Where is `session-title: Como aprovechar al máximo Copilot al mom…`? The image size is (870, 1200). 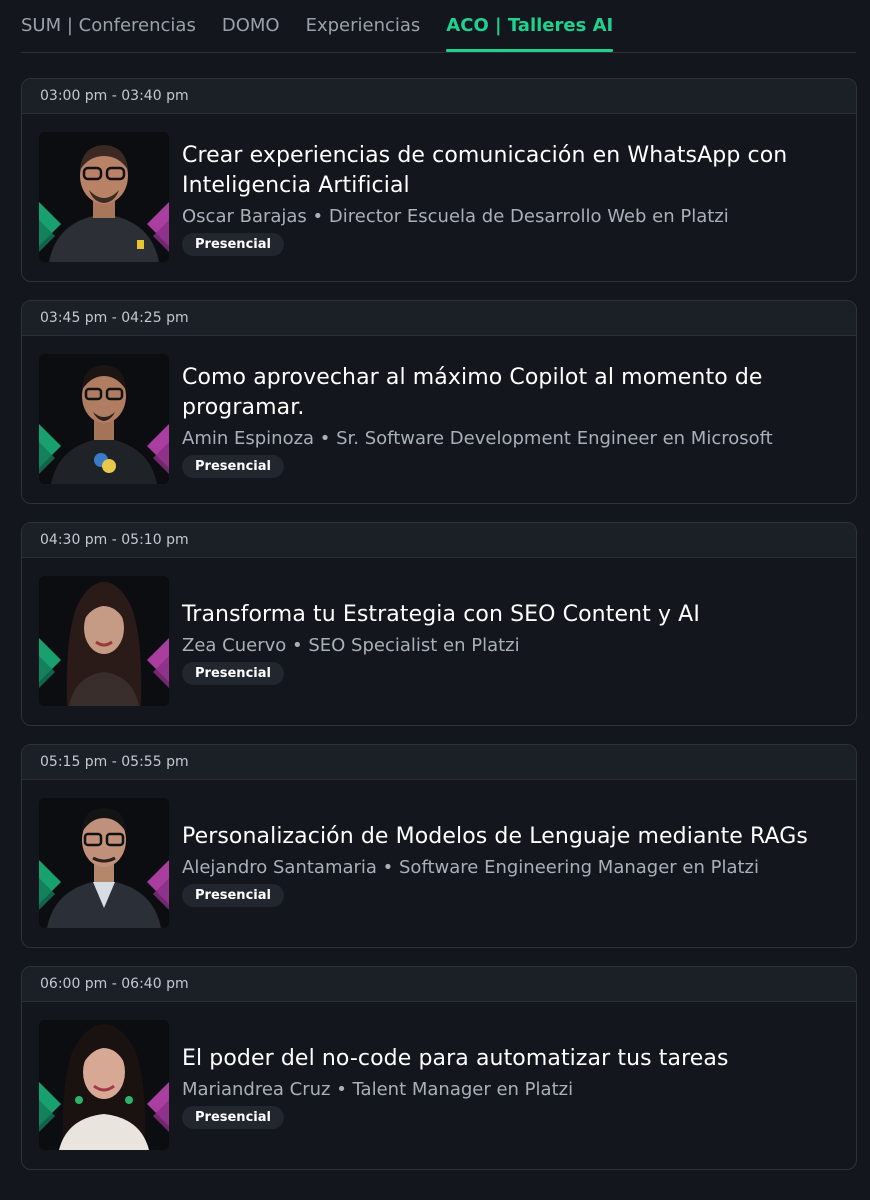 session-title: Como aprovechar al máximo Copilot al mom… is located at coordinates (504, 393).